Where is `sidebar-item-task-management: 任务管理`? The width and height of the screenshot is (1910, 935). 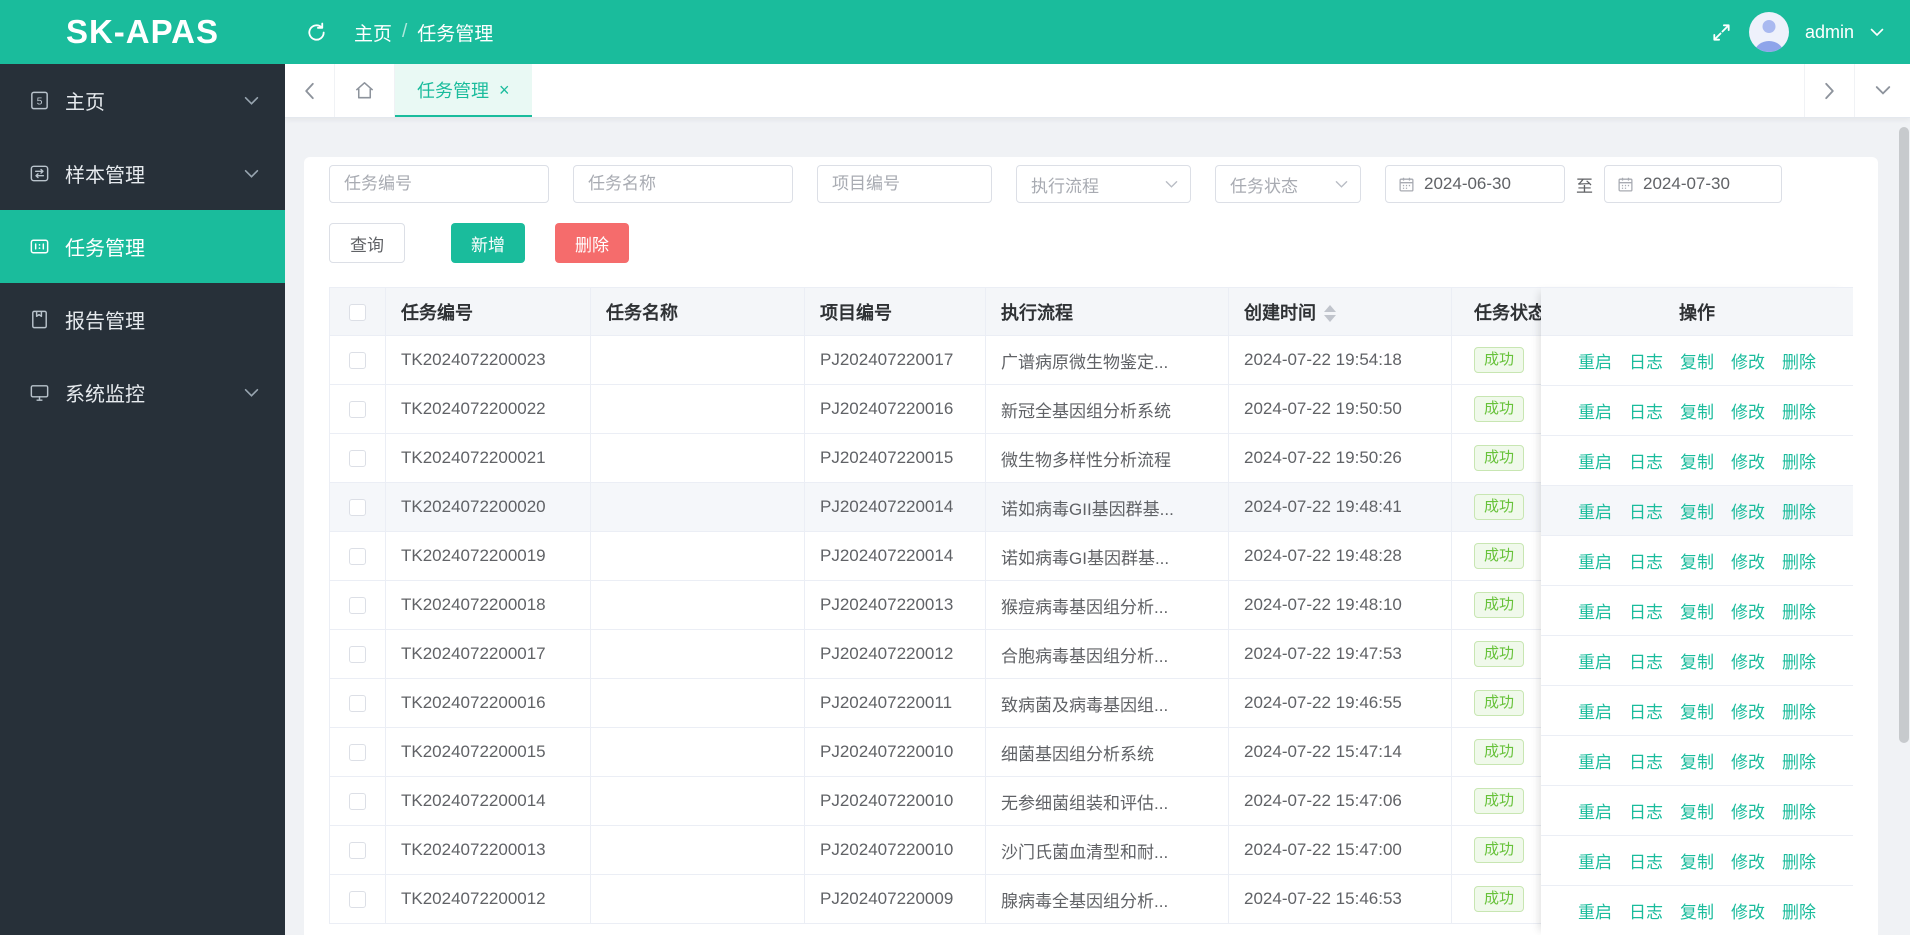
sidebar-item-task-management: 任务管理 is located at coordinates (142, 246).